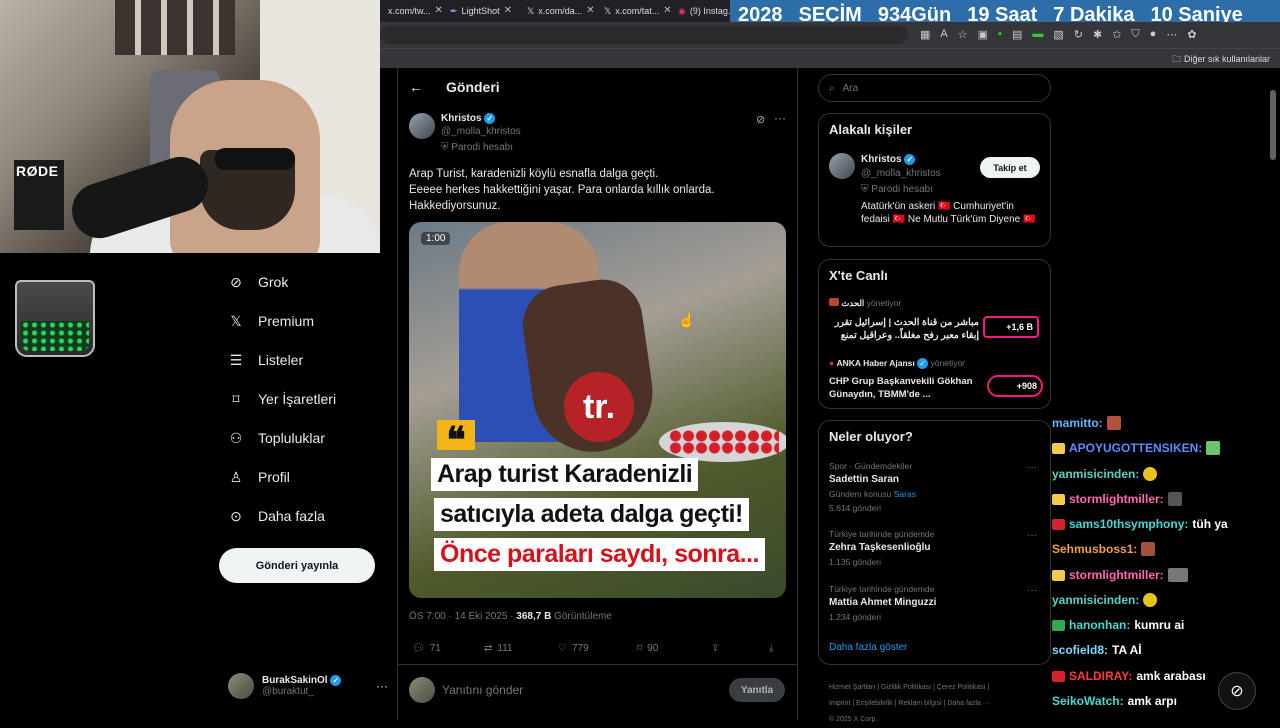 The height and width of the screenshot is (728, 1280). I want to click on search-icon: ⌕, so click(832, 88).